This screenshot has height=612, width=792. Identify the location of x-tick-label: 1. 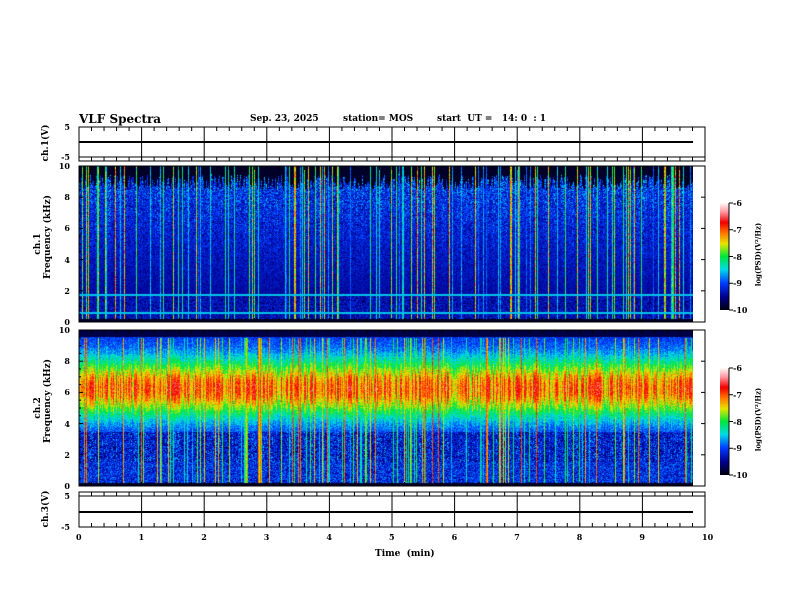
(141, 537).